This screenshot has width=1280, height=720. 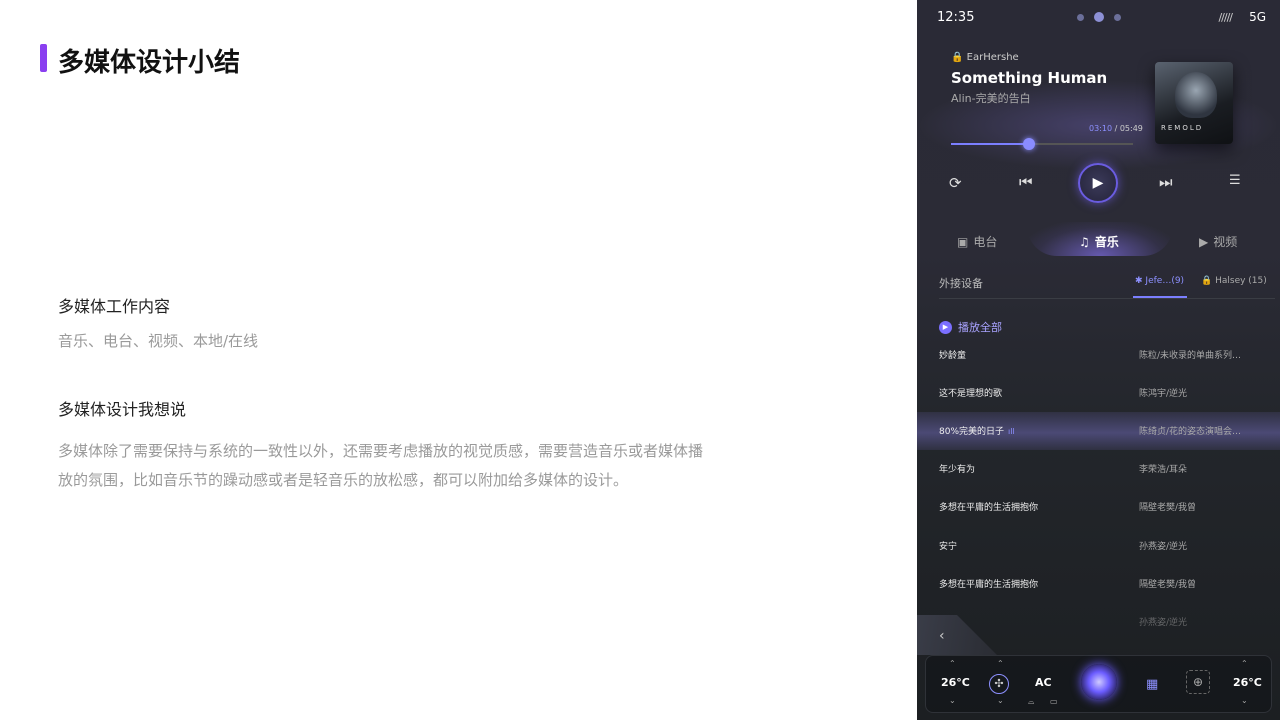 I want to click on bluetooth-icon: ✱, so click(x=1139, y=281).